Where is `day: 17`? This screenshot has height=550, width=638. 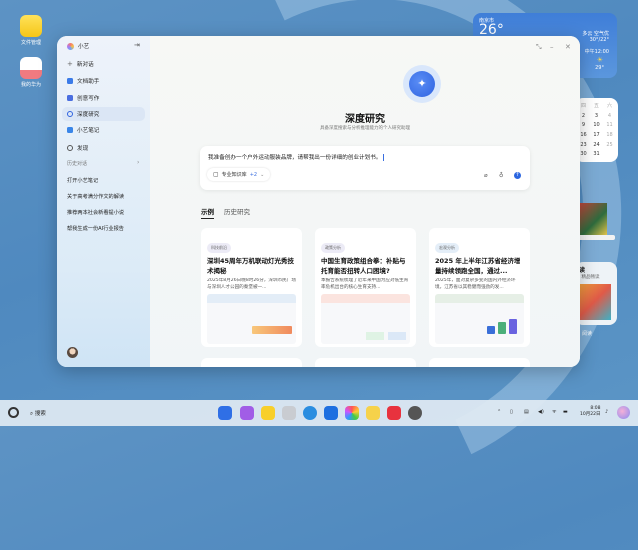 day: 17 is located at coordinates (596, 134).